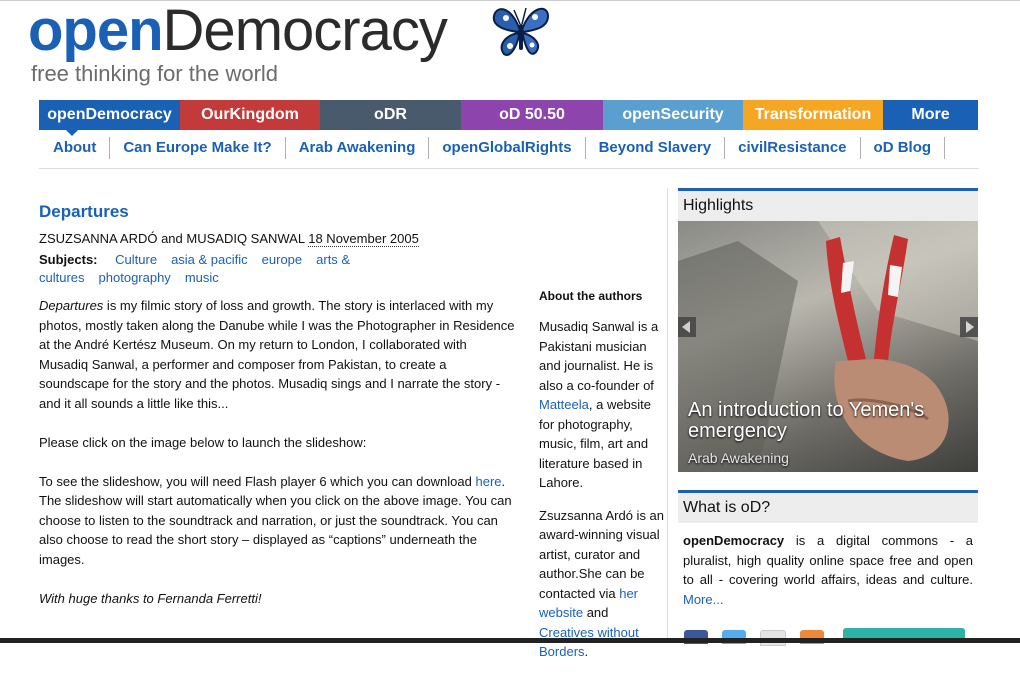 This screenshot has height=675, width=1020. What do you see at coordinates (532, 115) in the screenshot?
I see `tab-od-50-50: oD 50.50` at bounding box center [532, 115].